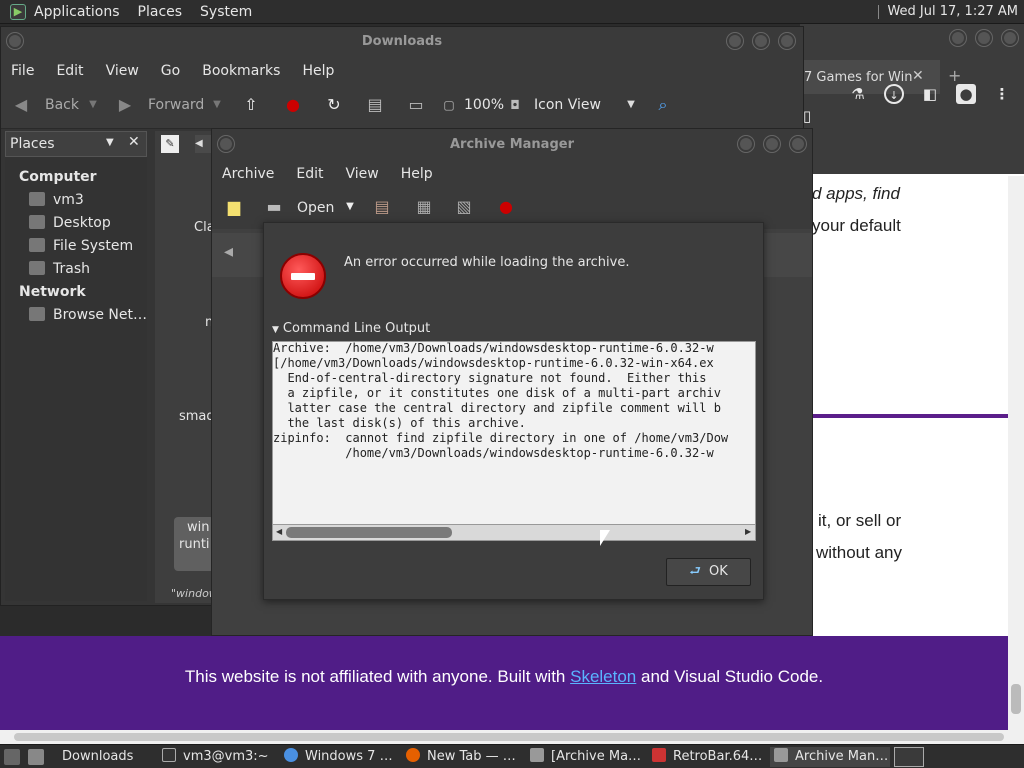  What do you see at coordinates (251, 105) in the screenshot?
I see `up-arrow-icon: ⇧` at bounding box center [251, 105].